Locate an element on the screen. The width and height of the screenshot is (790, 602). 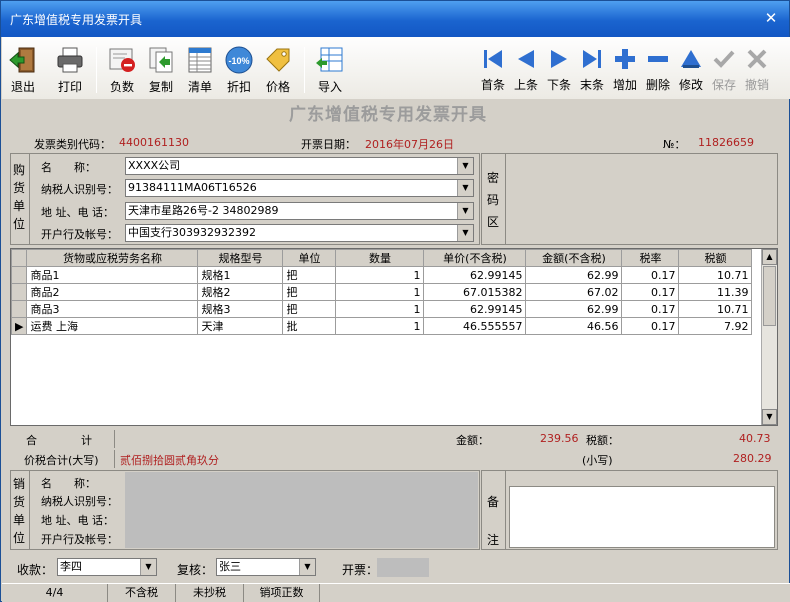
totals-label: 合 计 is located at coordinates (59, 440).